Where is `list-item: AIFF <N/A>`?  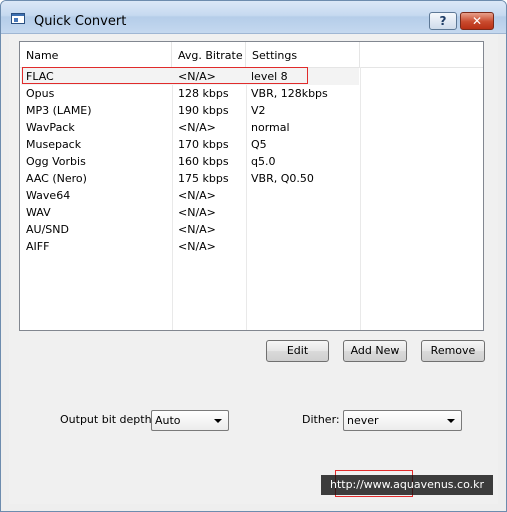
list-item: AIFF <N/A> is located at coordinates (190, 246).